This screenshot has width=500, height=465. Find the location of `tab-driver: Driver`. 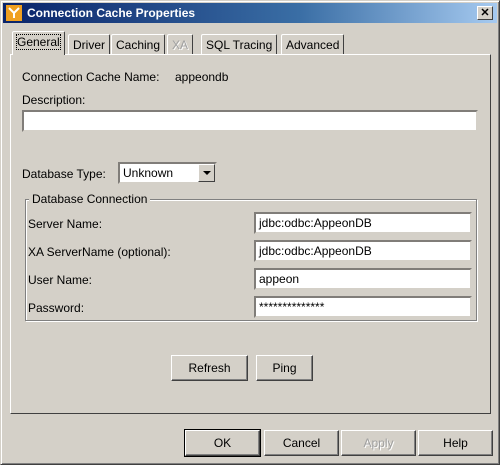

tab-driver: Driver is located at coordinates (89, 44).